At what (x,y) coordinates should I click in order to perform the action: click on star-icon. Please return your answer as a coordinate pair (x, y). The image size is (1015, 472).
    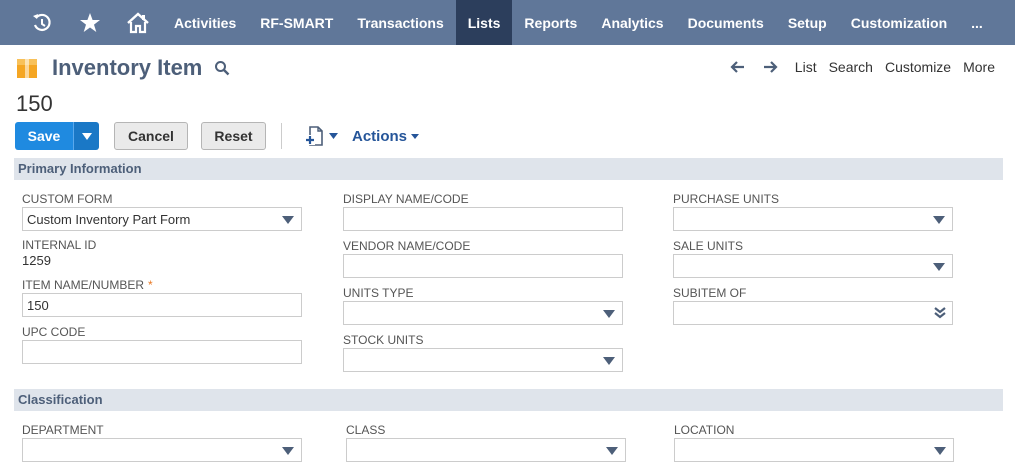
    Looking at the image, I should click on (90, 22).